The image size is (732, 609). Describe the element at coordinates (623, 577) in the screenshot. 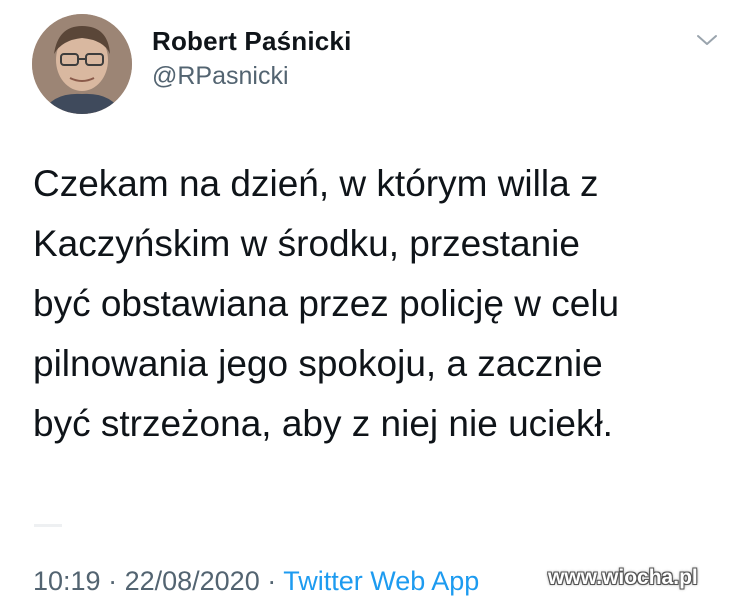

I see `watermark: www.wiocha.pl` at that location.